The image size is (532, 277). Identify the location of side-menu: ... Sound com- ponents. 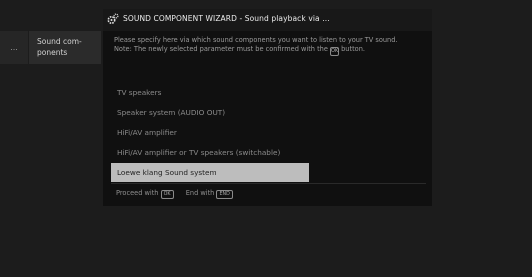
(51, 47).